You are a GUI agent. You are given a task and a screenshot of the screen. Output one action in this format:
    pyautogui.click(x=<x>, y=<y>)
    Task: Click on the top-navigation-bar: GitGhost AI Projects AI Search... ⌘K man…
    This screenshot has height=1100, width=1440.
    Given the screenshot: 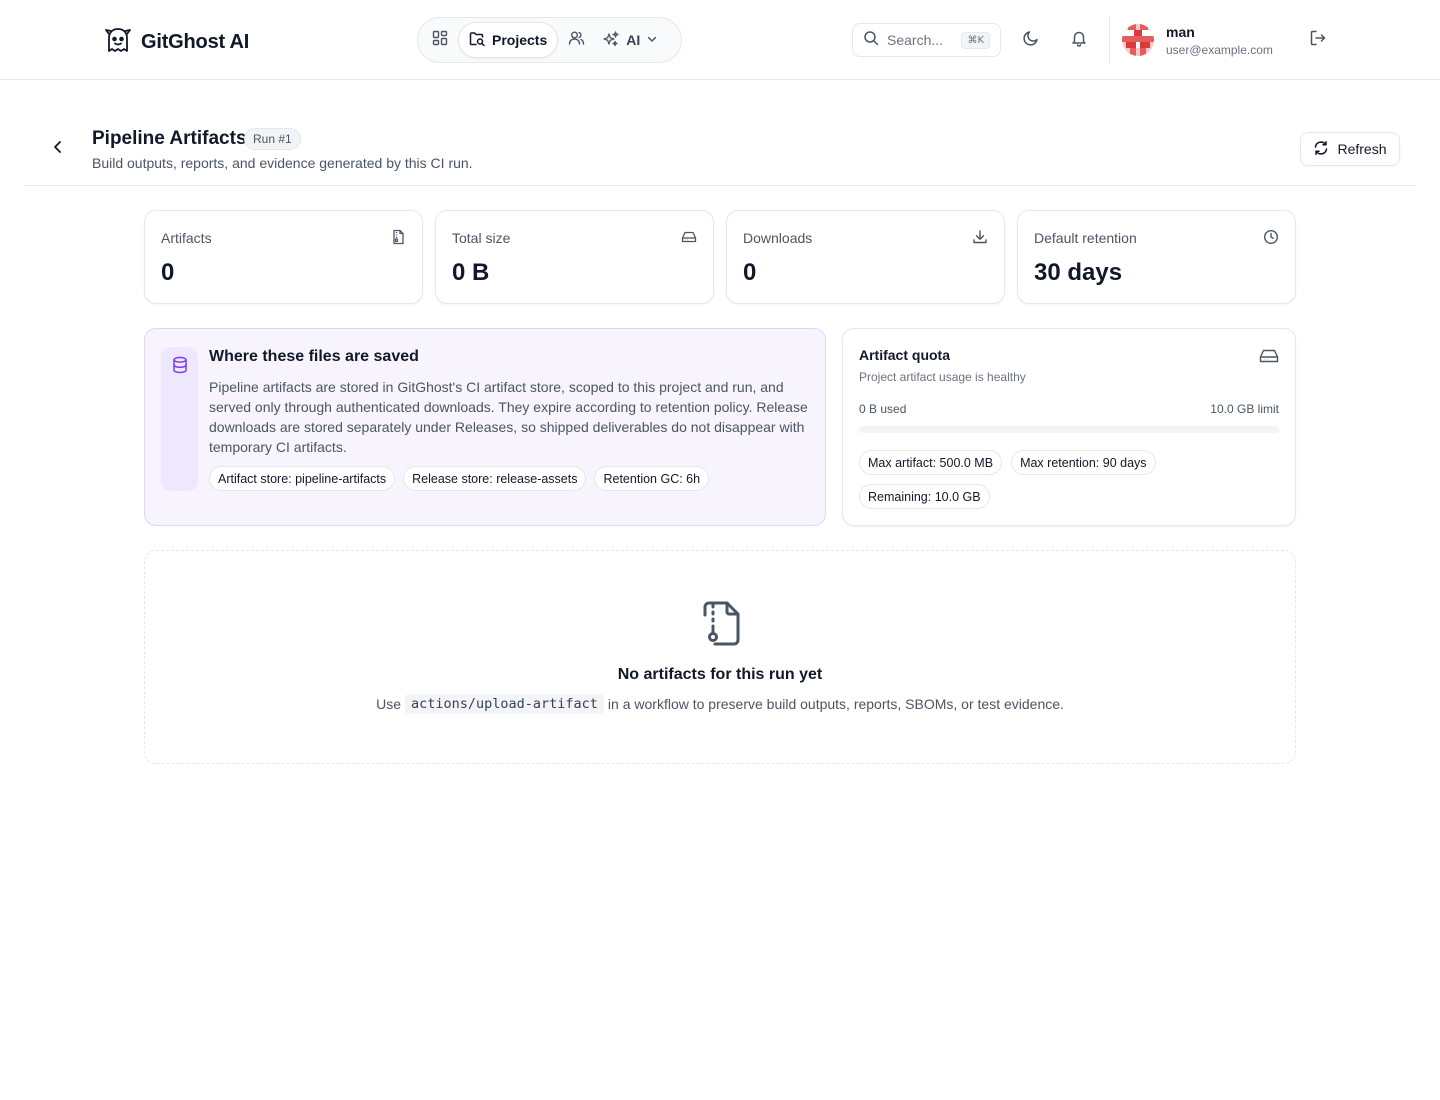 What is the action you would take?
    pyautogui.click(x=720, y=40)
    